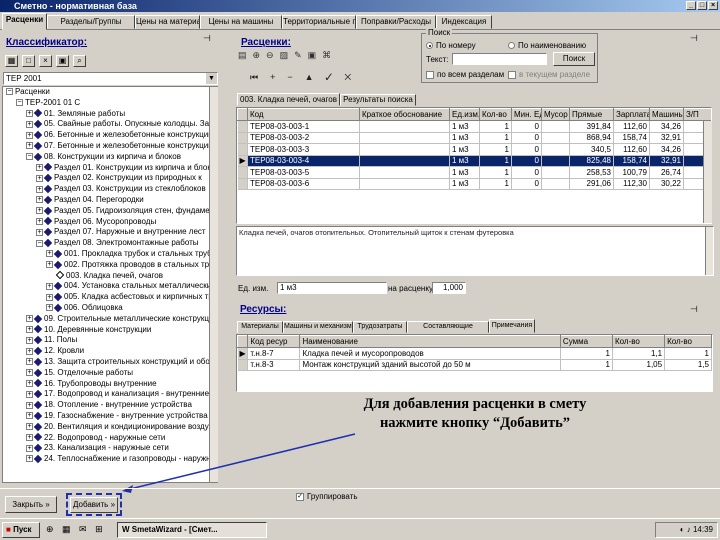 This screenshot has width=720, height=540. I want to click on tree-node: + Раздел 05. Гидроизоляция стен, фундамен, so click(110, 211).